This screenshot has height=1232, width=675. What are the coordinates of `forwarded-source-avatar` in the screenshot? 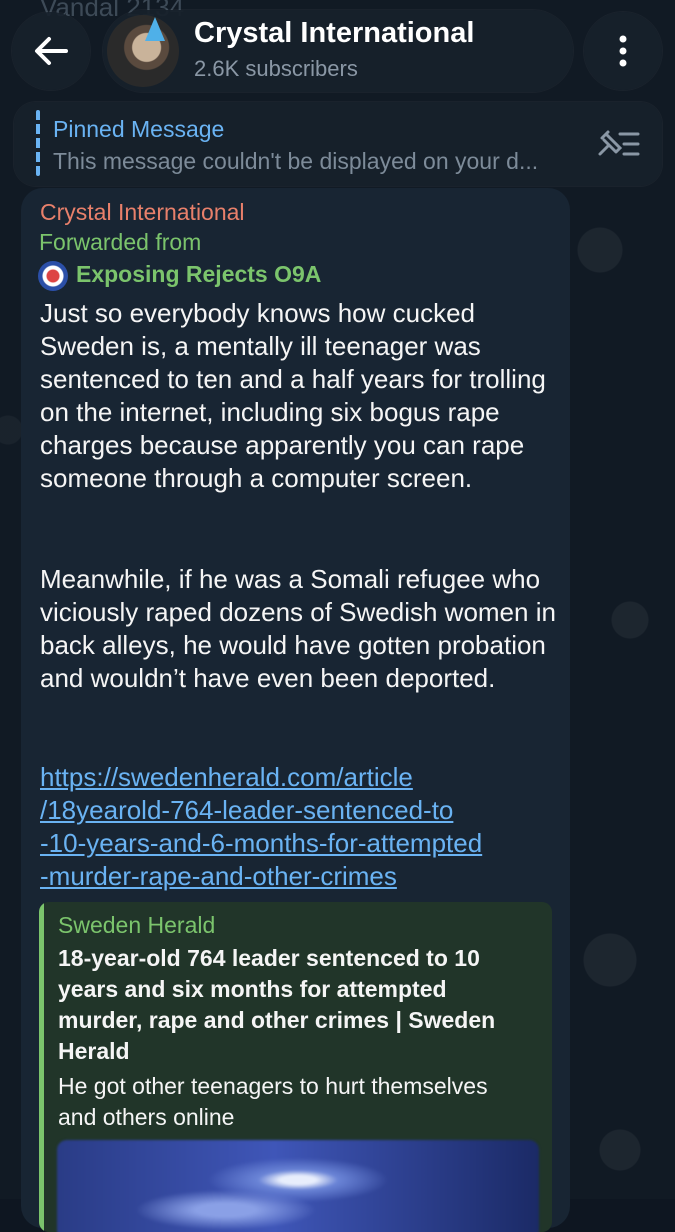 It's located at (53, 276).